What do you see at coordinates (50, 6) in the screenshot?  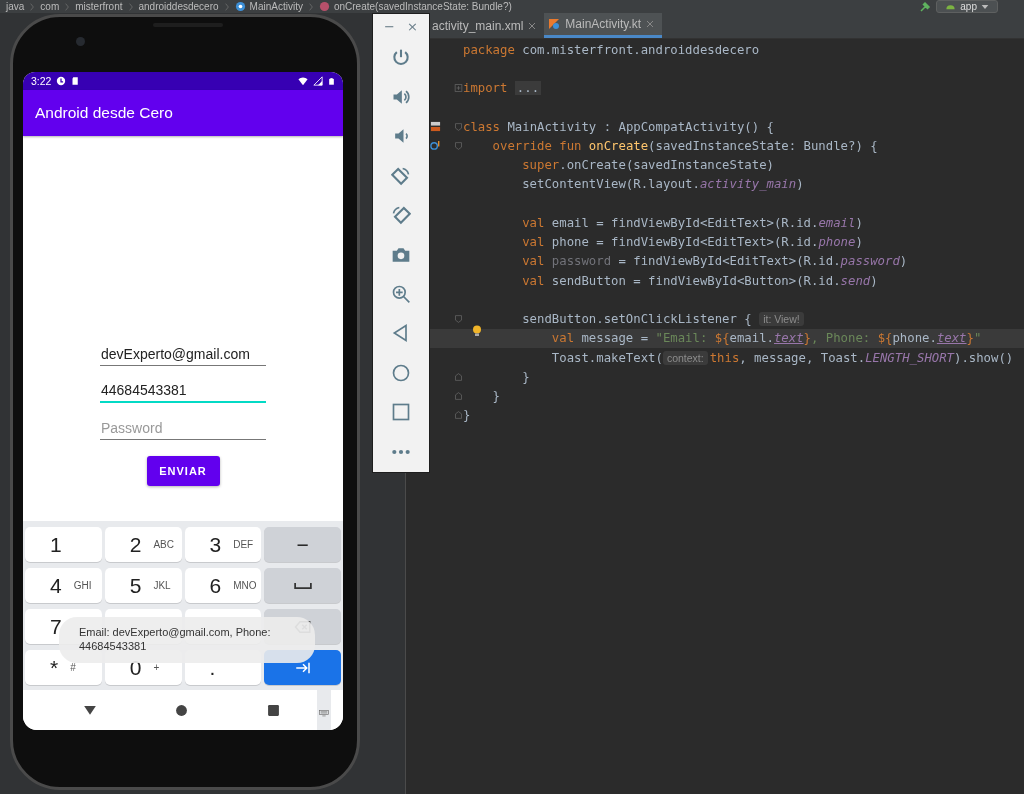 I see `breadcrumb-item: com` at bounding box center [50, 6].